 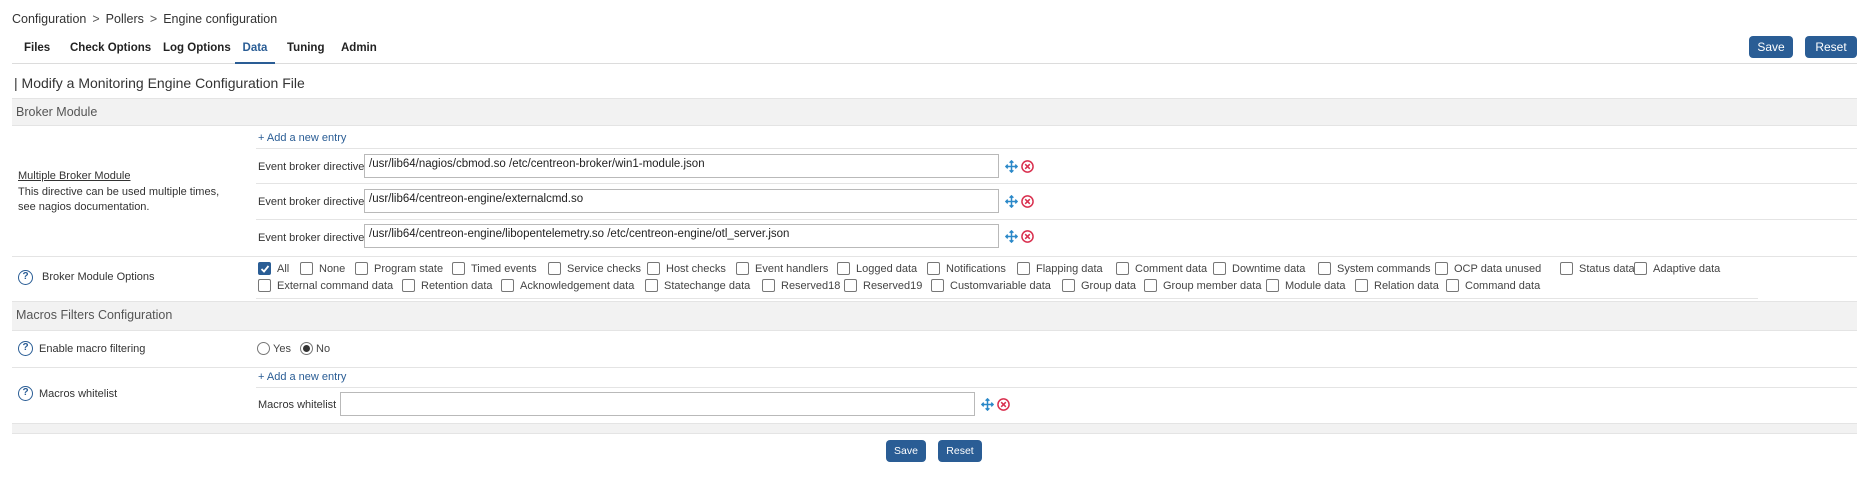 I want to click on checkbox-label: System commands, so click(x=1384, y=268).